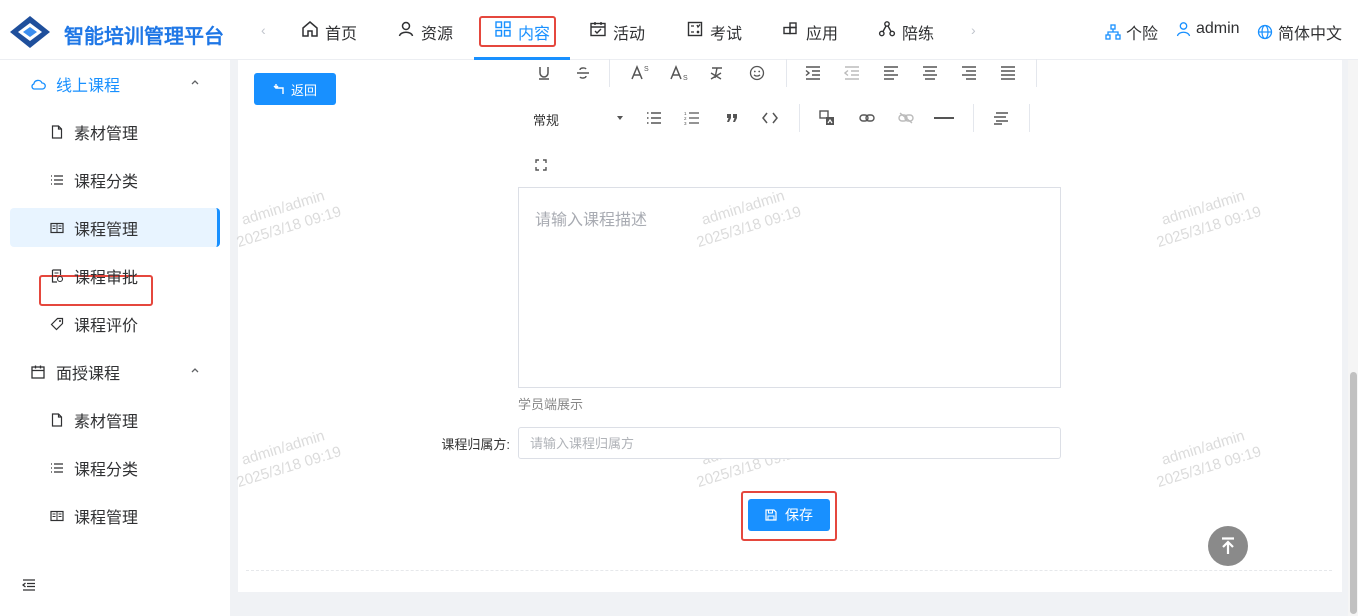  Describe the element at coordinates (822, 34) in the screenshot. I see `nav-apps-label: 应用` at that location.